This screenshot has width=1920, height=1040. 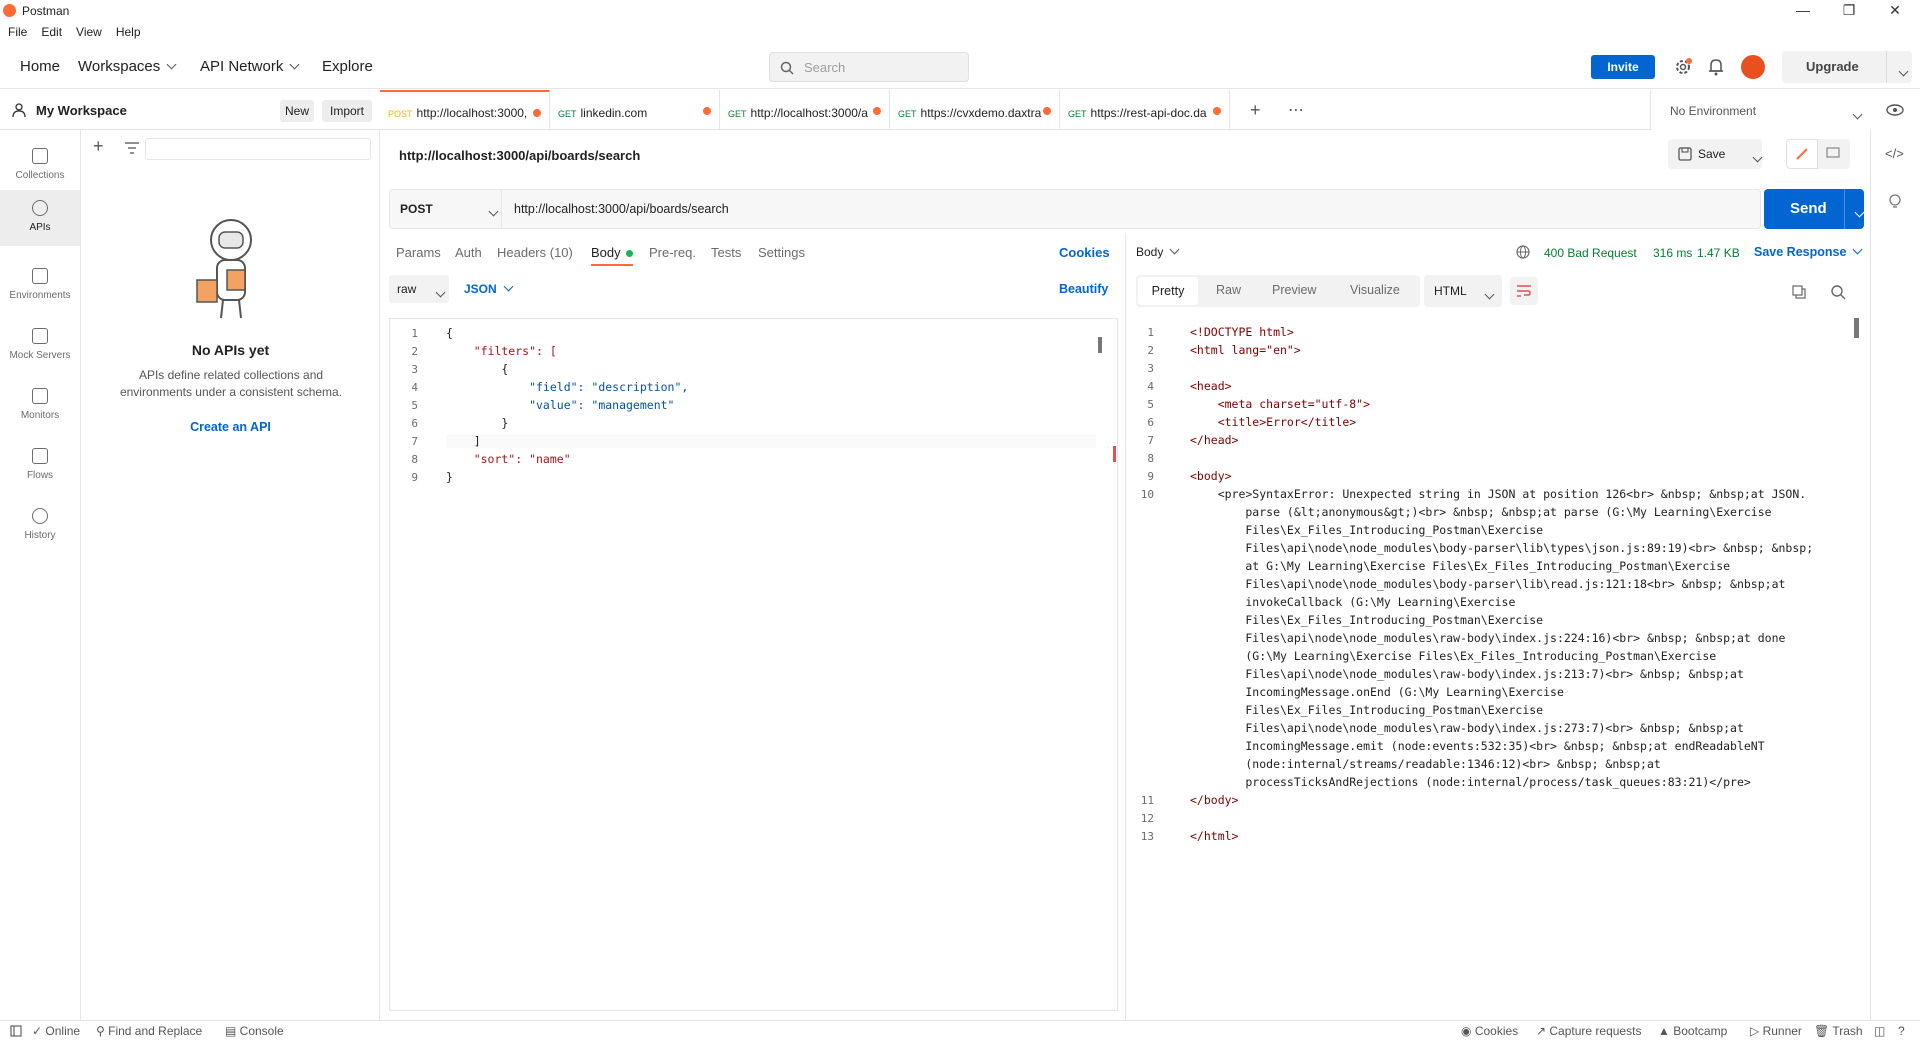 I want to click on panel-search-input, so click(x=258, y=149).